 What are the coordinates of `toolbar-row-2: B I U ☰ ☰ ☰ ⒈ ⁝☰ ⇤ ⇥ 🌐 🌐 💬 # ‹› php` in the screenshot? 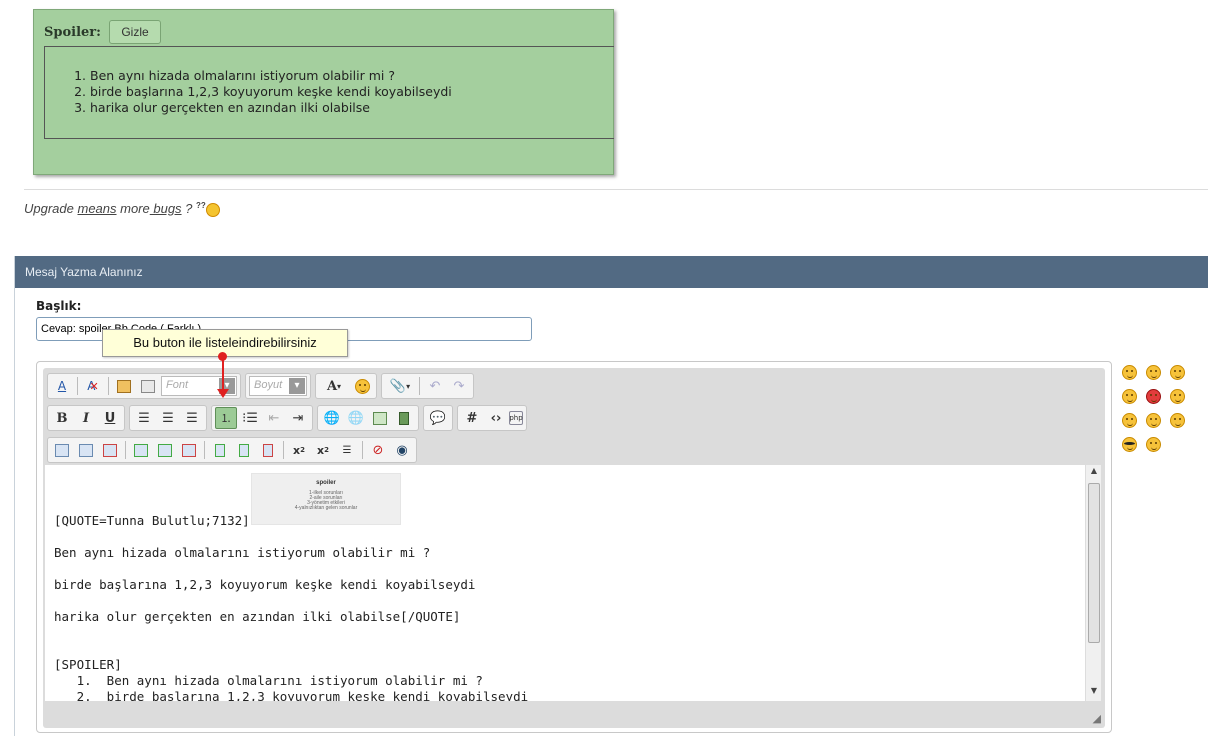 It's located at (287, 418).